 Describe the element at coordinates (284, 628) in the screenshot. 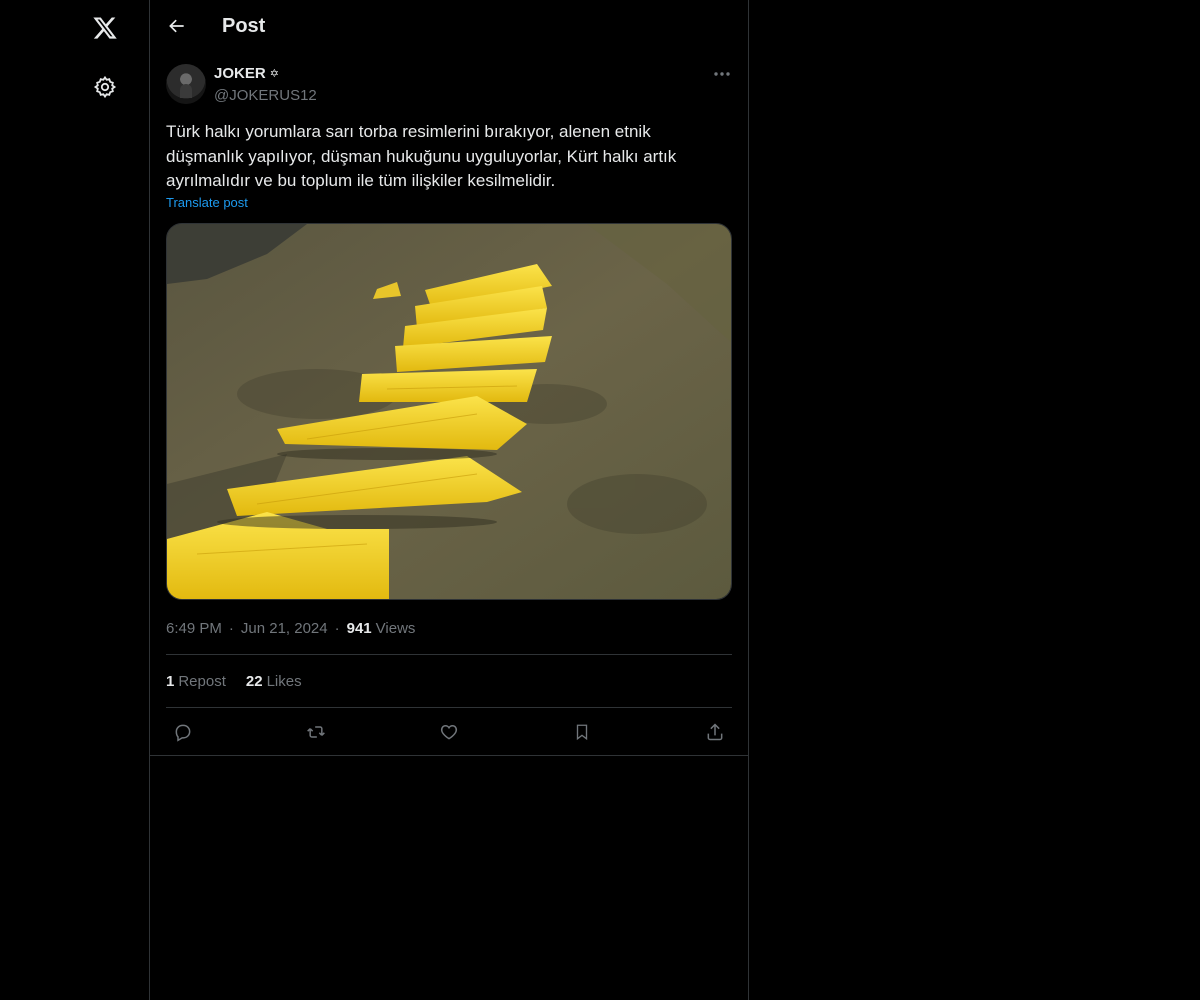

I see `post-date: Jun 21, 2024` at that location.